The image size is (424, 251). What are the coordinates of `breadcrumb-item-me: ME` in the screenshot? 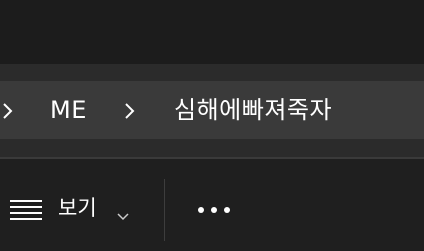 It's located at (68, 110).